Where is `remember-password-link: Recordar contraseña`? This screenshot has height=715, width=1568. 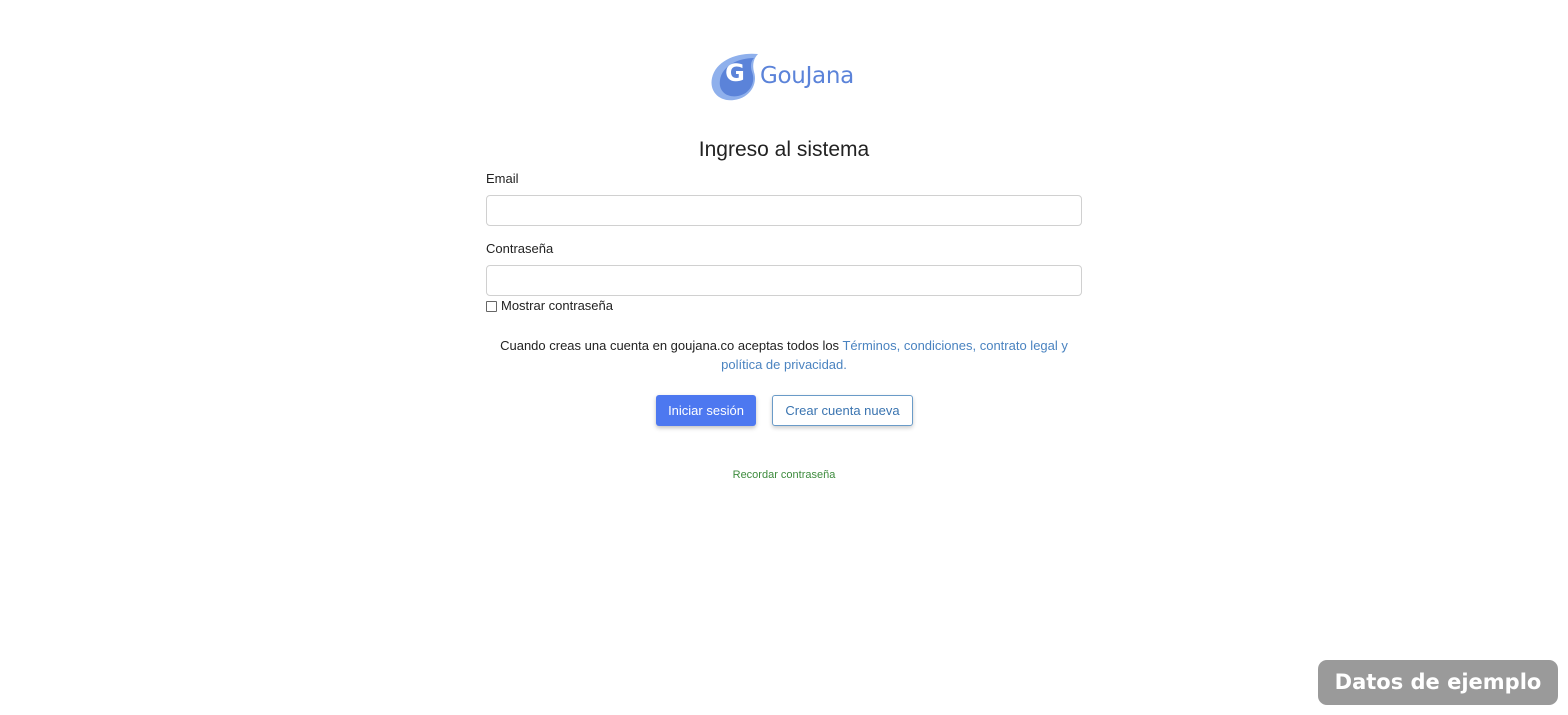
remember-password-link: Recordar contraseña is located at coordinates (784, 475).